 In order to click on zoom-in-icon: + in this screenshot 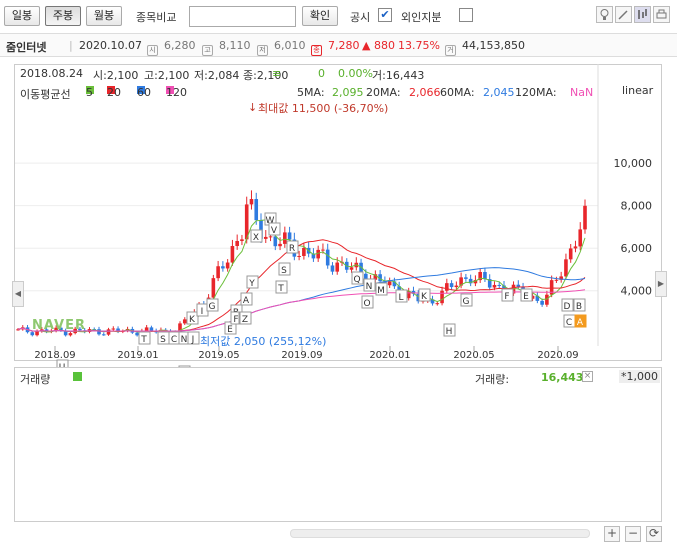, I will do `click(612, 534)`.